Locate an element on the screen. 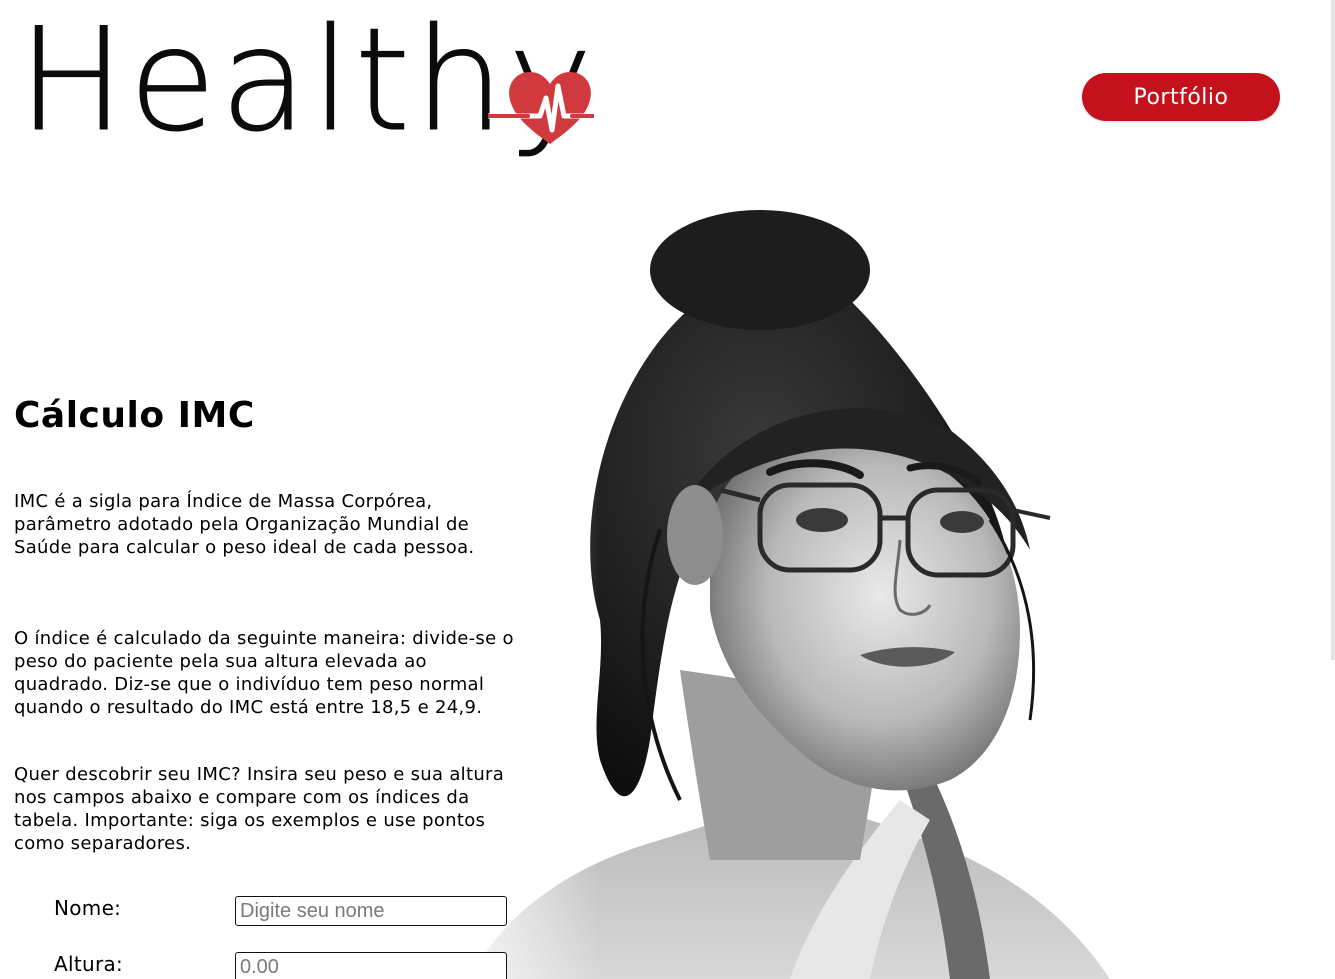 The width and height of the screenshot is (1335, 979). altura-row: Altura: is located at coordinates (280, 965).